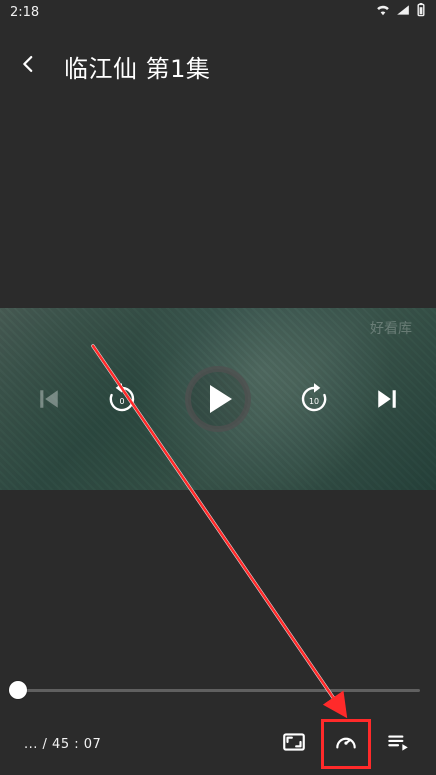 The image size is (436, 775). I want to click on rewind-icon: 0, so click(122, 399).